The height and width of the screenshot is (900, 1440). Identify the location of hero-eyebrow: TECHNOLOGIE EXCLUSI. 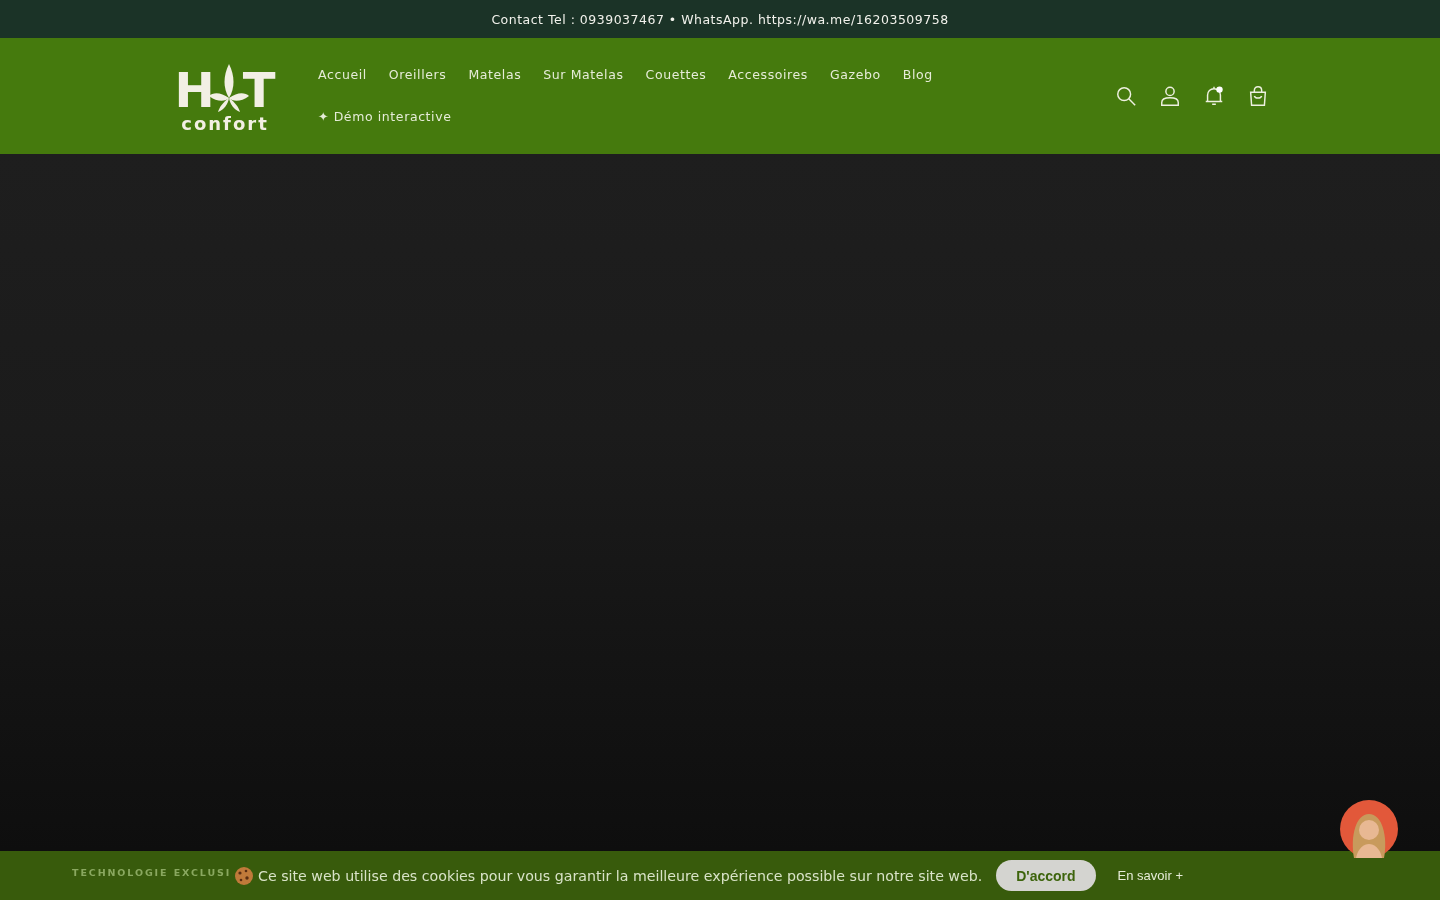
(152, 872).